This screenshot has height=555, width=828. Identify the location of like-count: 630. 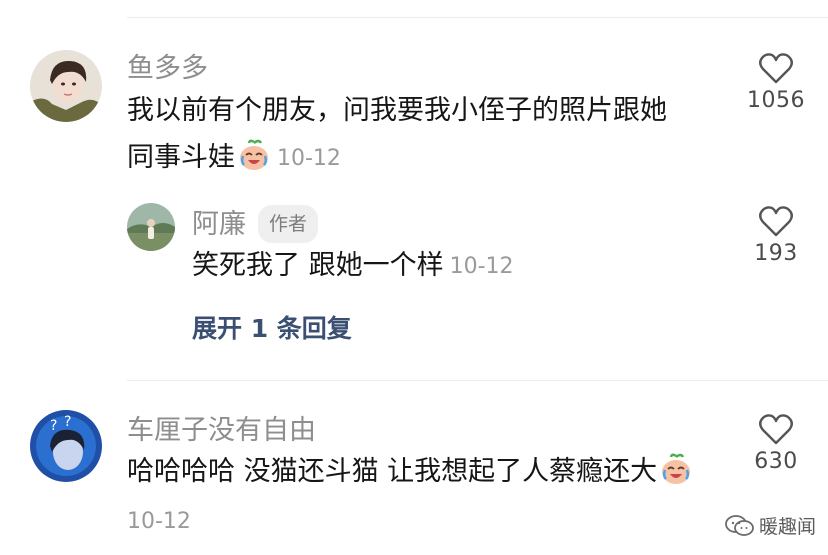
(776, 461).